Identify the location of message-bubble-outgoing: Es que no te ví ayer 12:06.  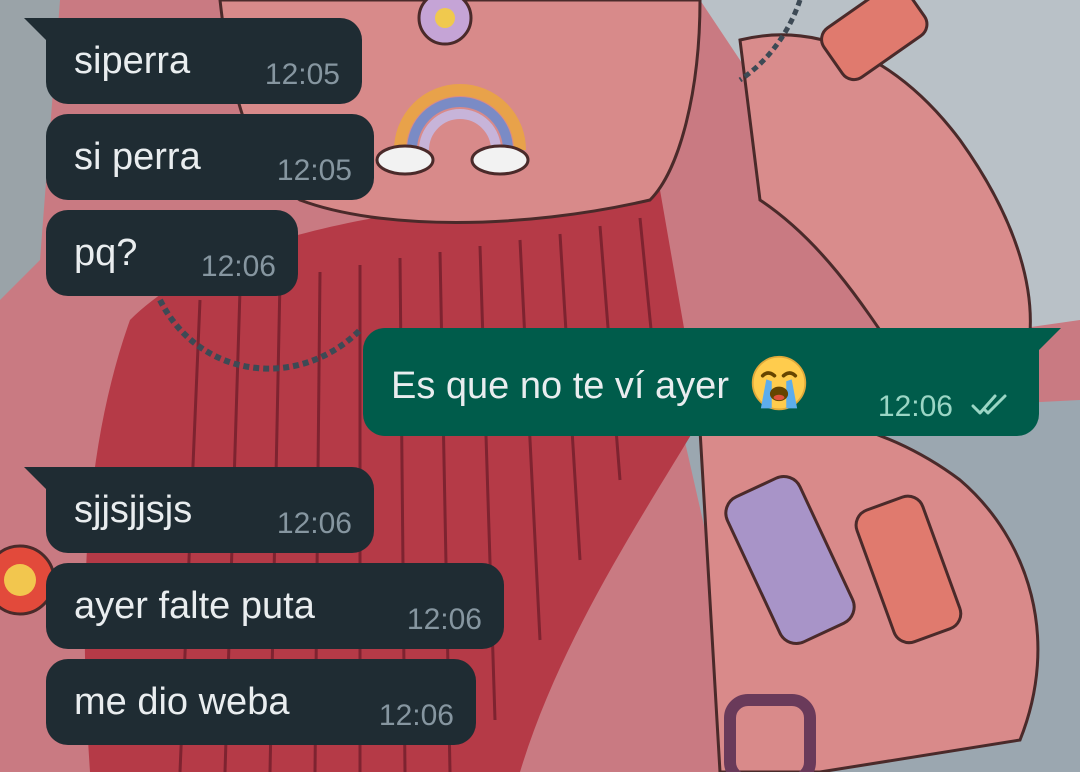
(712, 382).